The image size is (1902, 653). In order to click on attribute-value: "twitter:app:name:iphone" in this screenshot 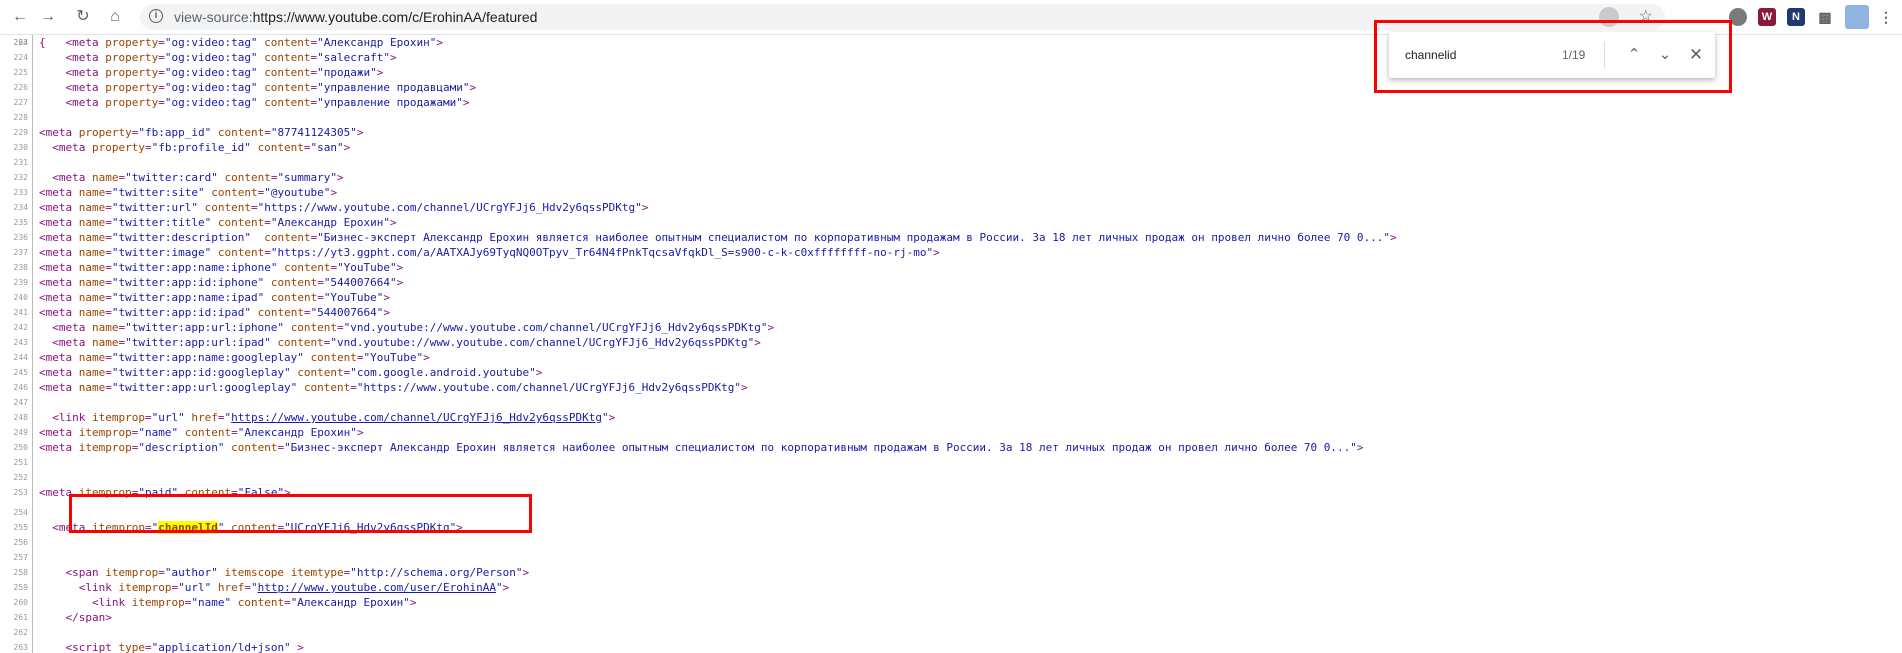, I will do `click(194, 267)`.